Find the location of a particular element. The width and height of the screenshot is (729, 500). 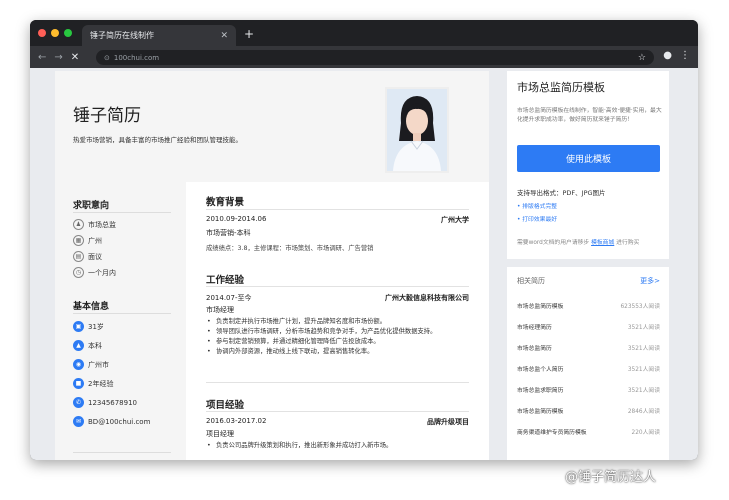

education-major: 市场营销-本科 is located at coordinates (228, 233).